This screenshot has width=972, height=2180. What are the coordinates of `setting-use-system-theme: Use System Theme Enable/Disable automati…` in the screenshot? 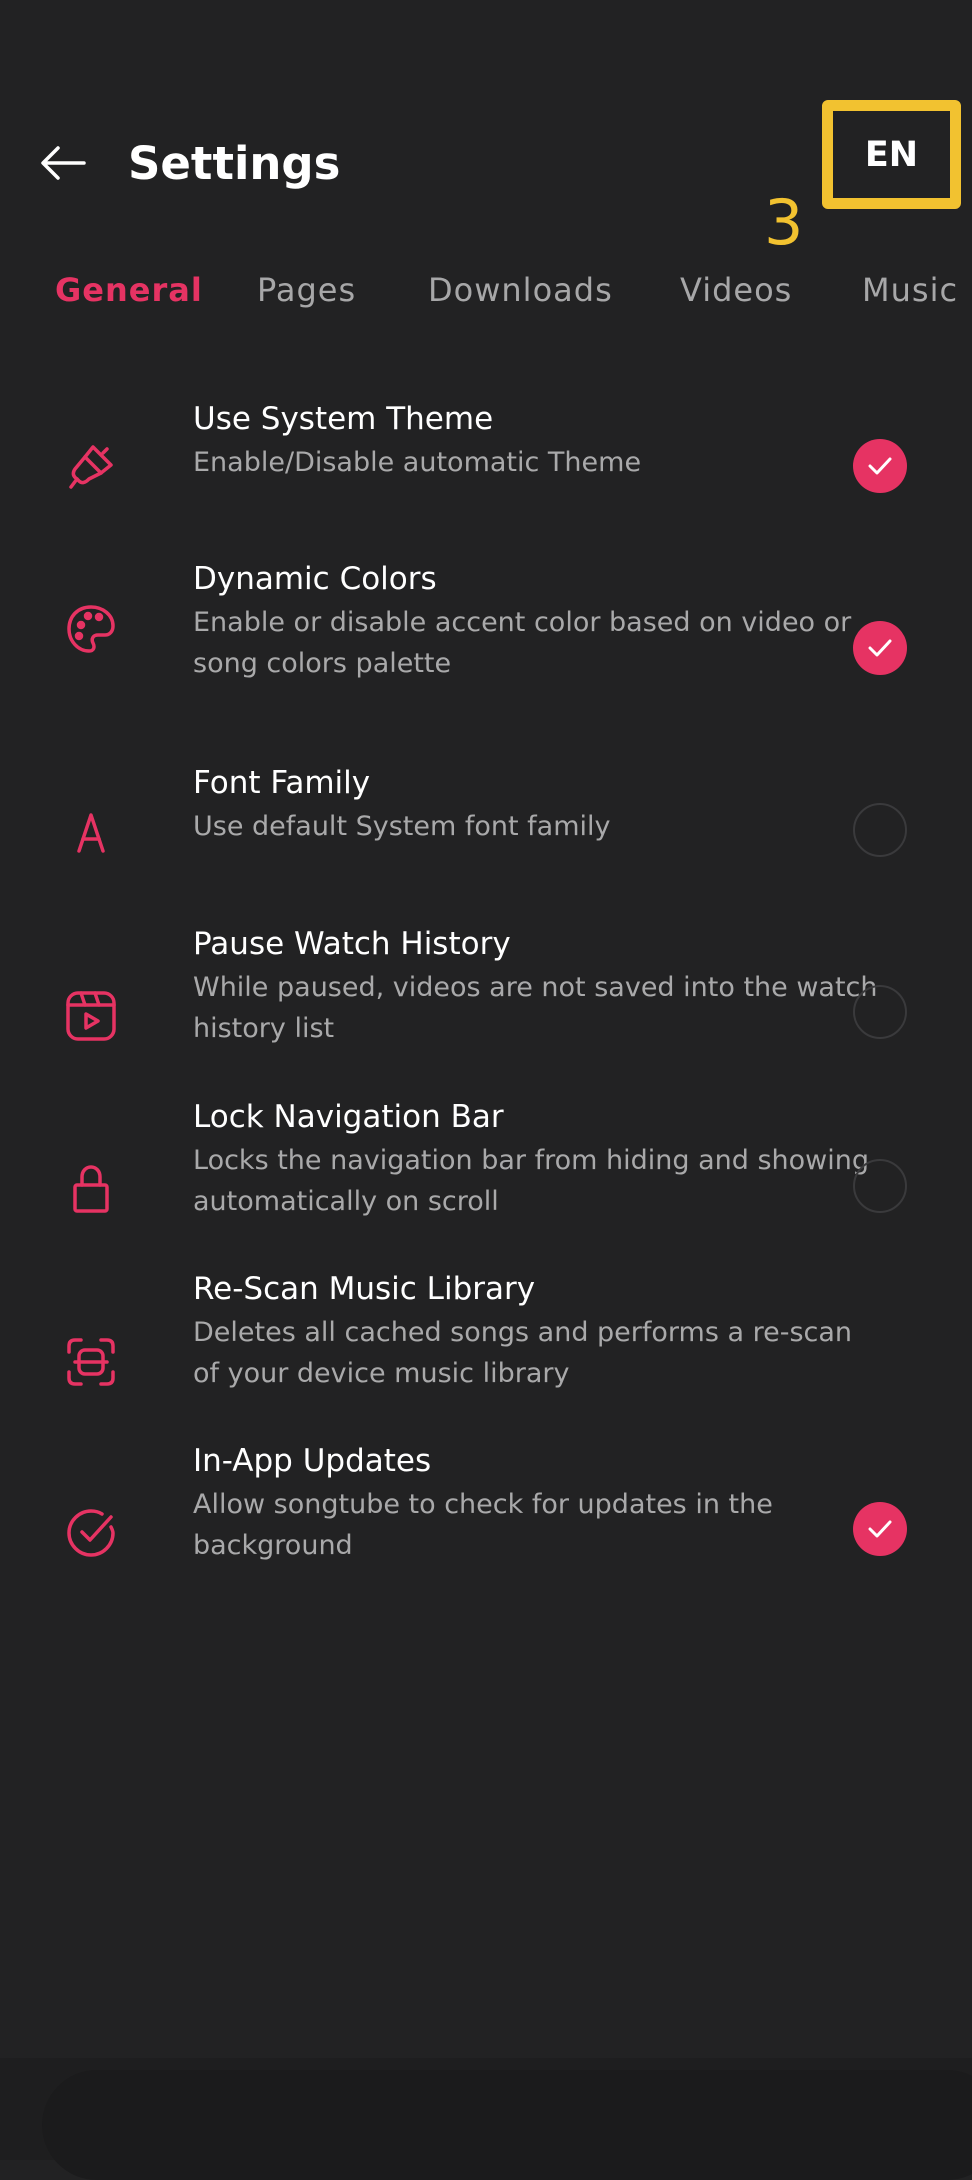 It's located at (486, 447).